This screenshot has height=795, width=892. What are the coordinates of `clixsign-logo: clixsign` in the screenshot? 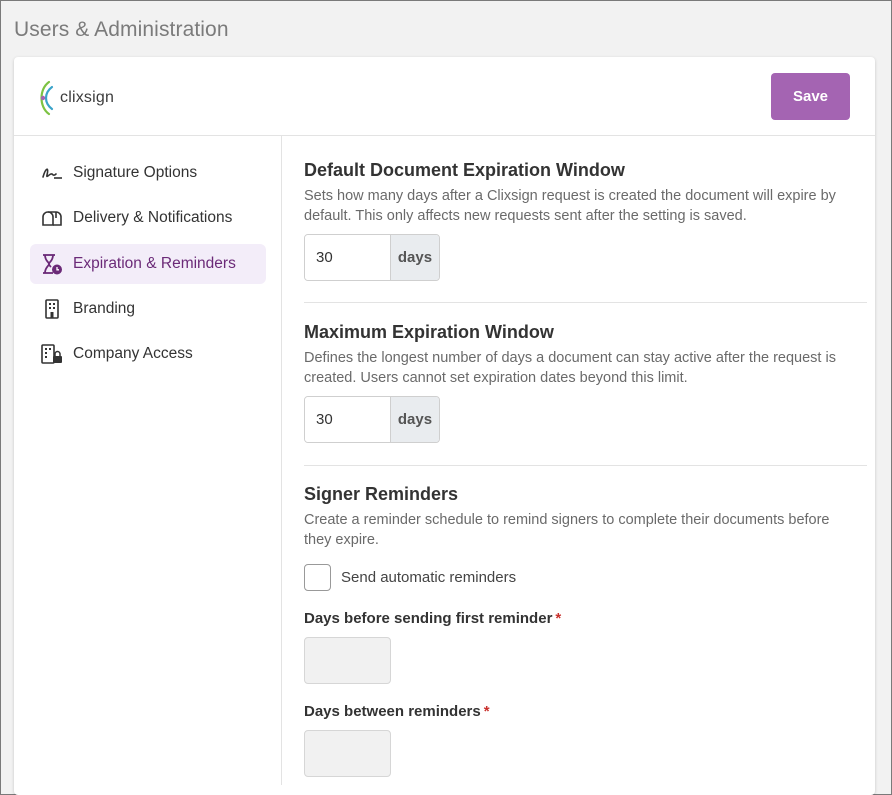 It's located at (74, 98).